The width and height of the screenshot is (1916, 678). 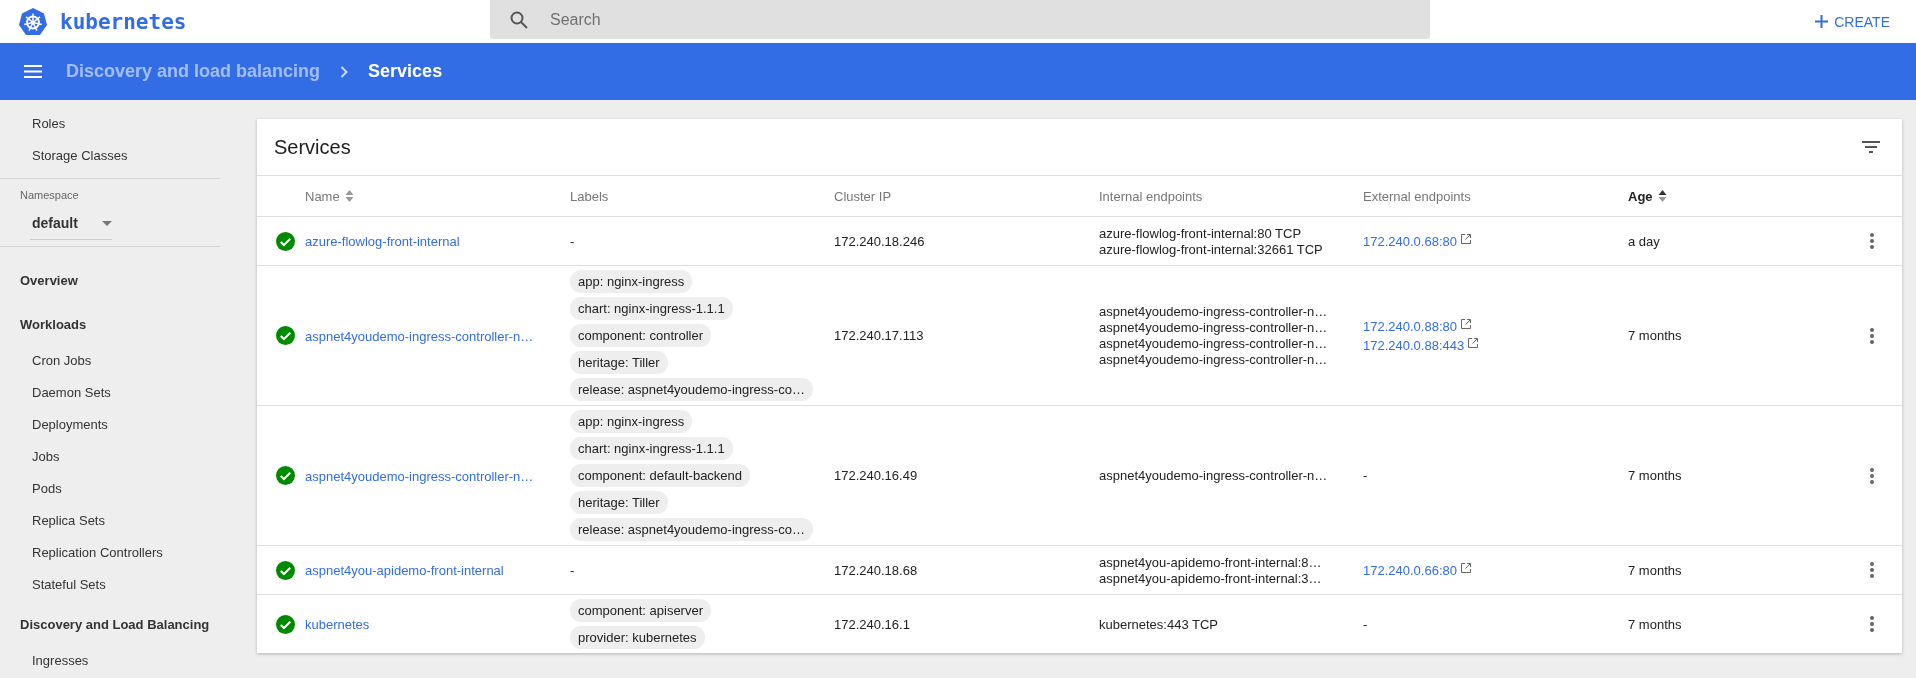 What do you see at coordinates (640, 335) in the screenshot?
I see `label-chip: component: controller` at bounding box center [640, 335].